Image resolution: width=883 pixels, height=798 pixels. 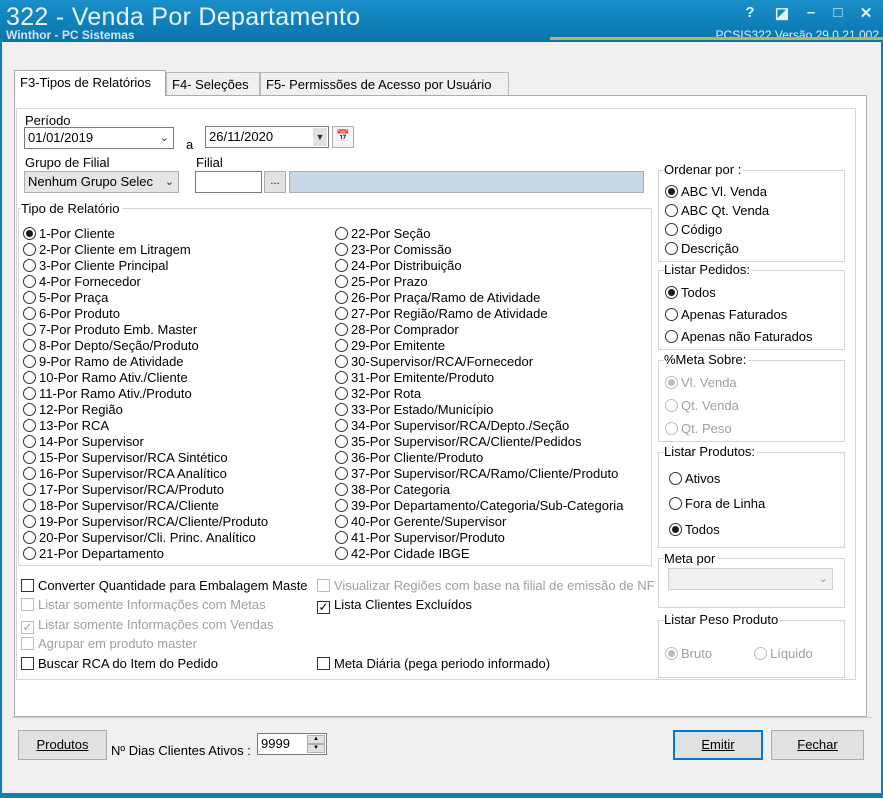 I want to click on radio-apenas-nao-faturados: Apenas não Faturados, so click(x=739, y=337).